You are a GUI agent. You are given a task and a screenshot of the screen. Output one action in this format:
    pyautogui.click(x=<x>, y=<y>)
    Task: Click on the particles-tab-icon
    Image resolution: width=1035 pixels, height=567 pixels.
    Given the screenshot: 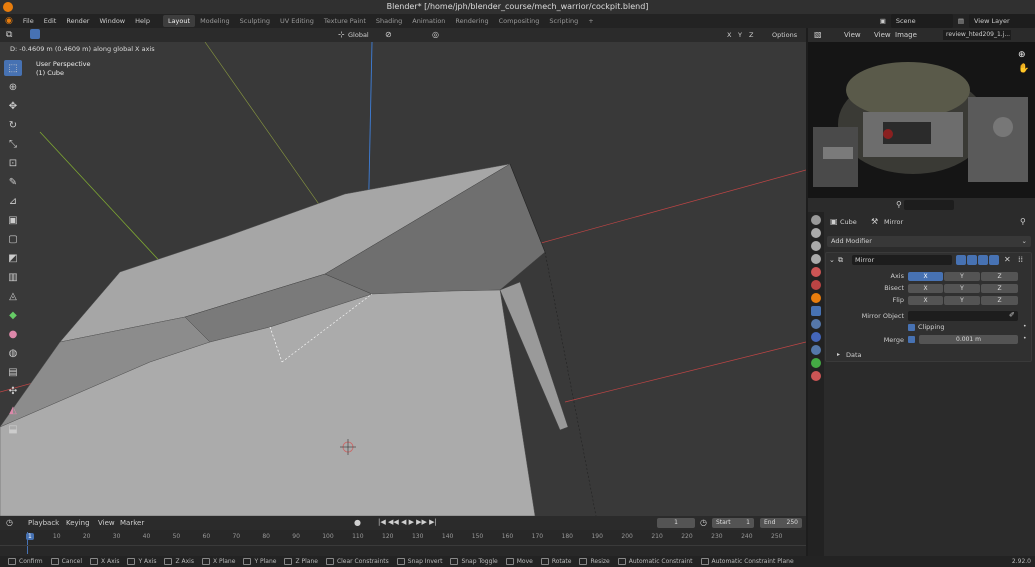 What is the action you would take?
    pyautogui.click(x=816, y=324)
    